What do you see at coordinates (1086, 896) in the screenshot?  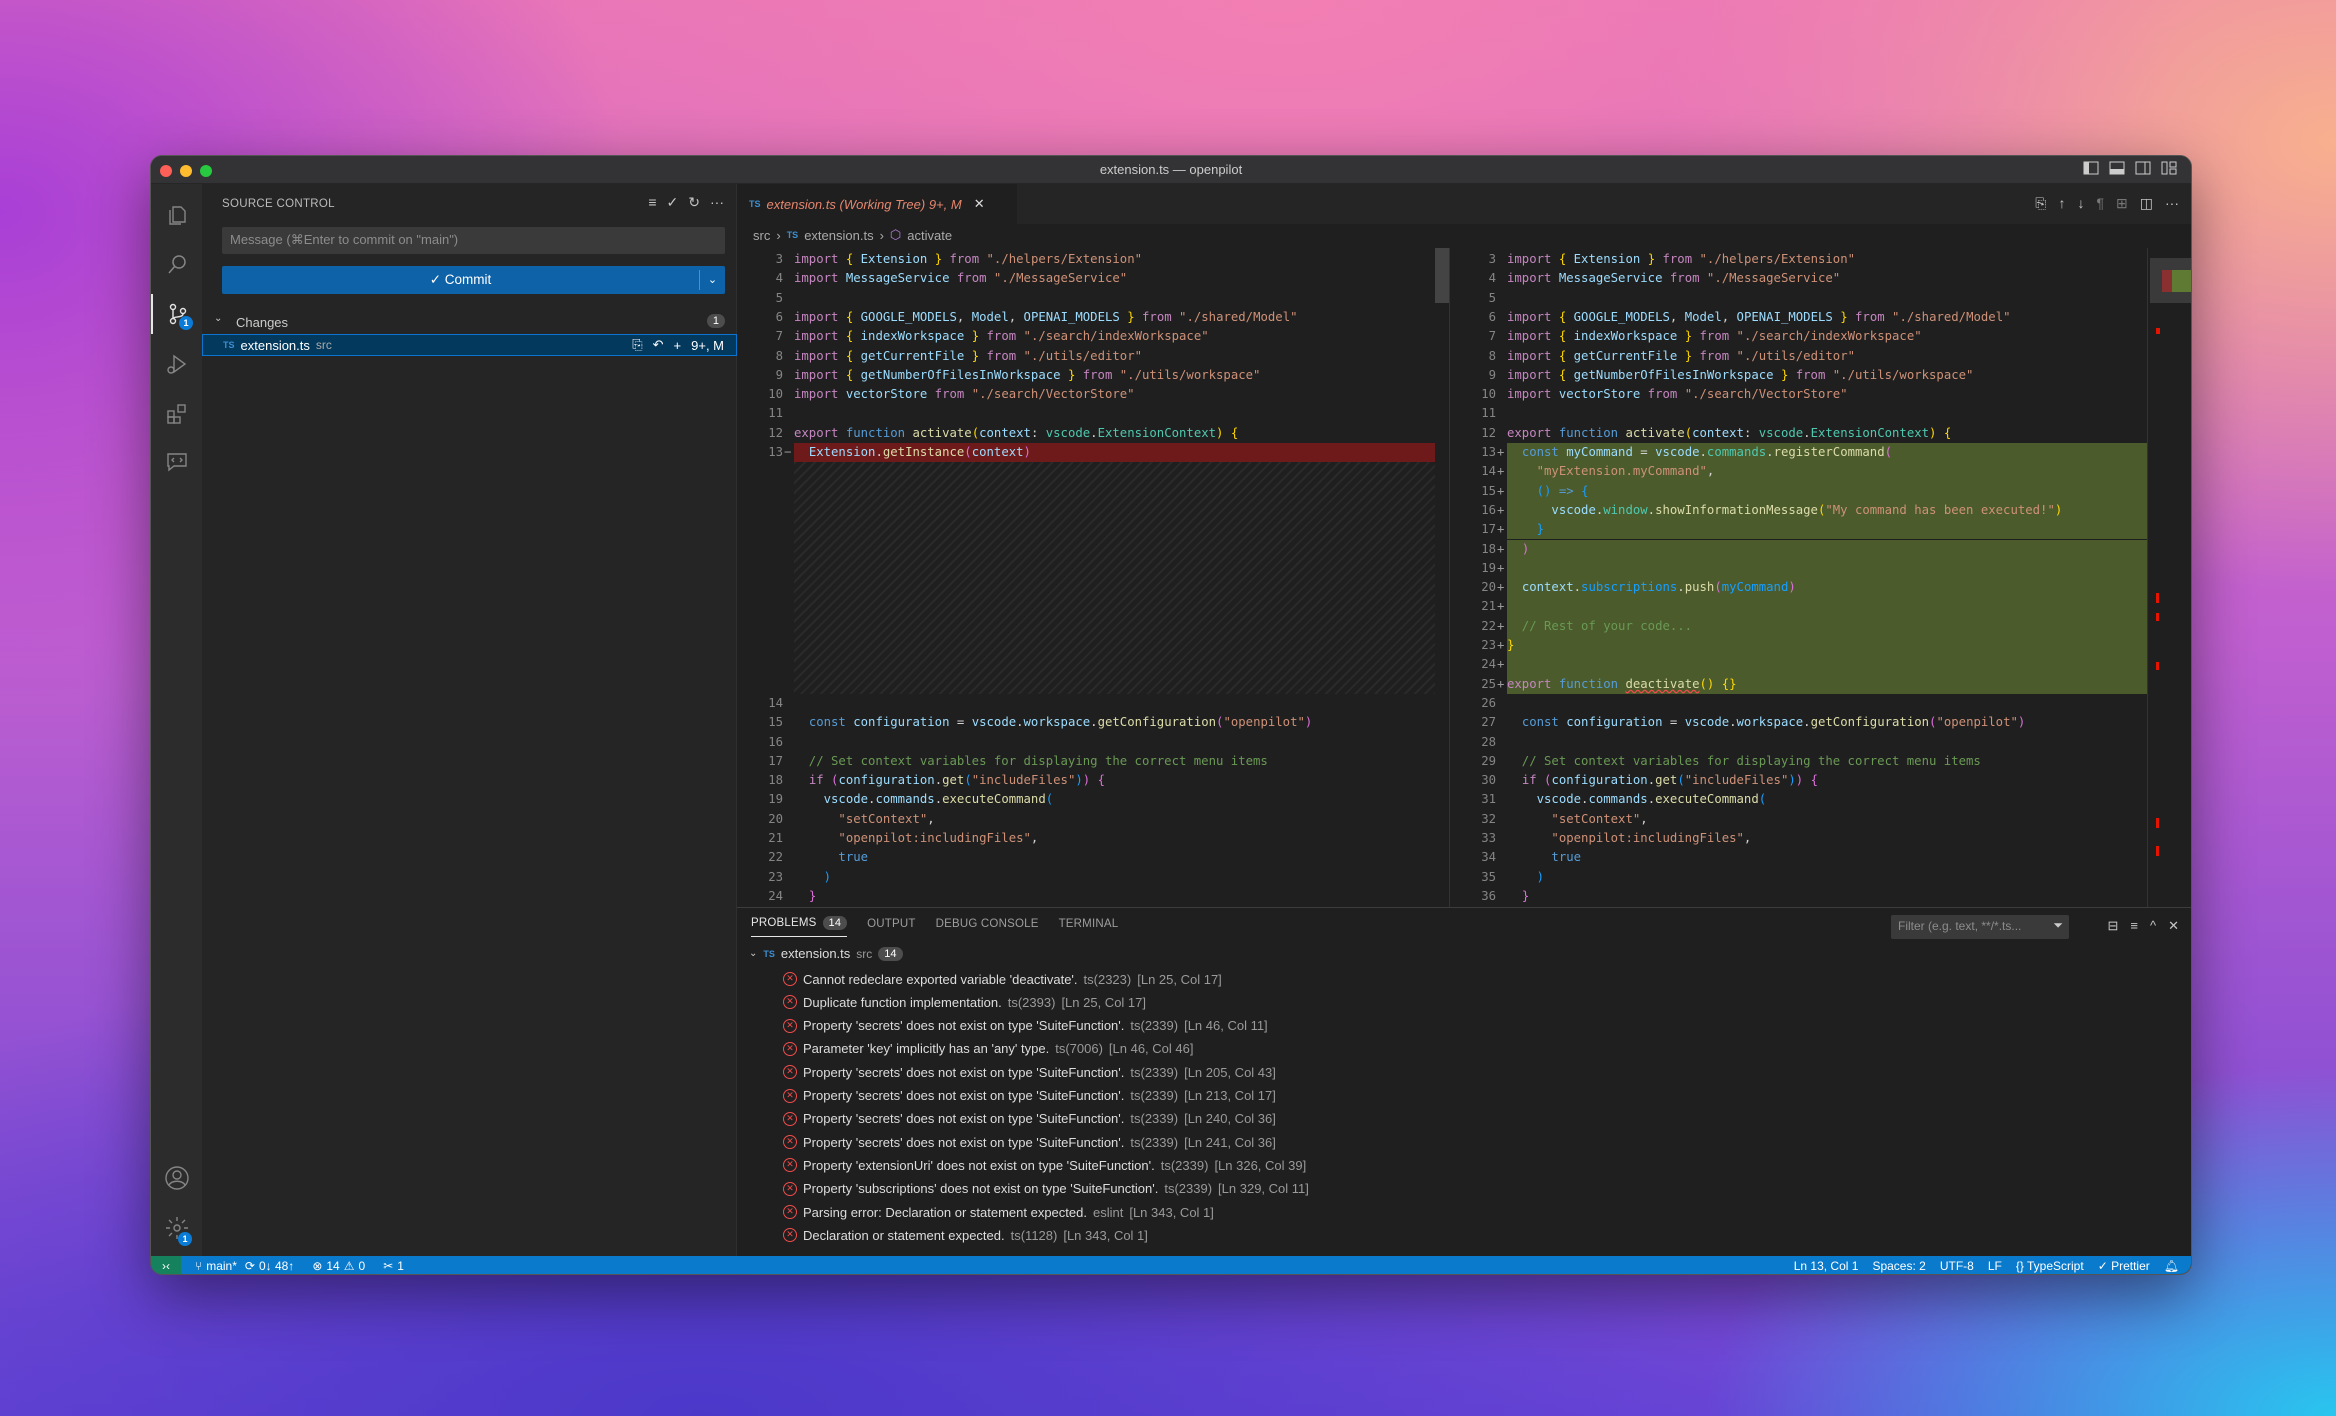 I see `code-line: 24 }` at bounding box center [1086, 896].